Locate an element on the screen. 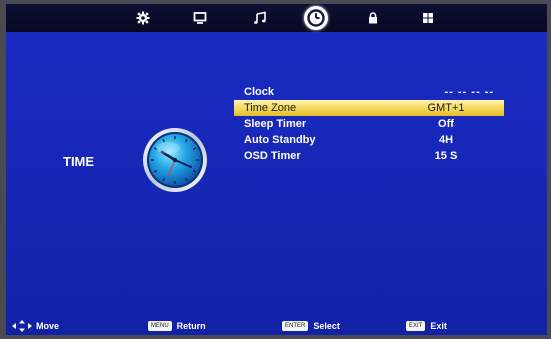 This screenshot has width=551, height=339. hint-label: Select is located at coordinates (326, 325).